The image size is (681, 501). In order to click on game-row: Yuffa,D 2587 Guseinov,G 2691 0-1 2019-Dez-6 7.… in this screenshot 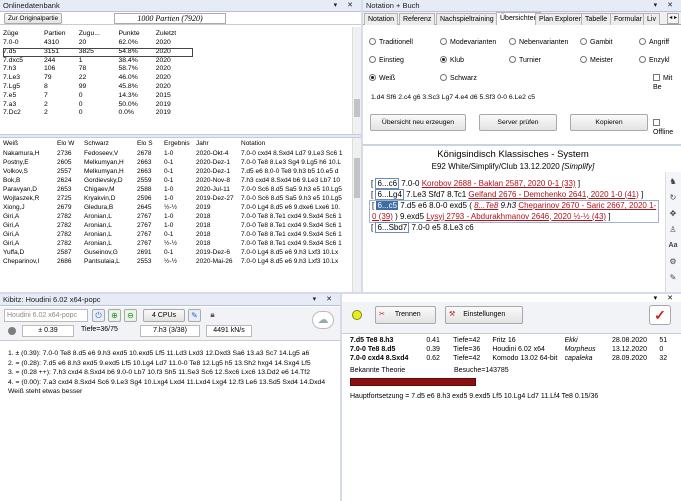, I will do `click(177, 252)`.